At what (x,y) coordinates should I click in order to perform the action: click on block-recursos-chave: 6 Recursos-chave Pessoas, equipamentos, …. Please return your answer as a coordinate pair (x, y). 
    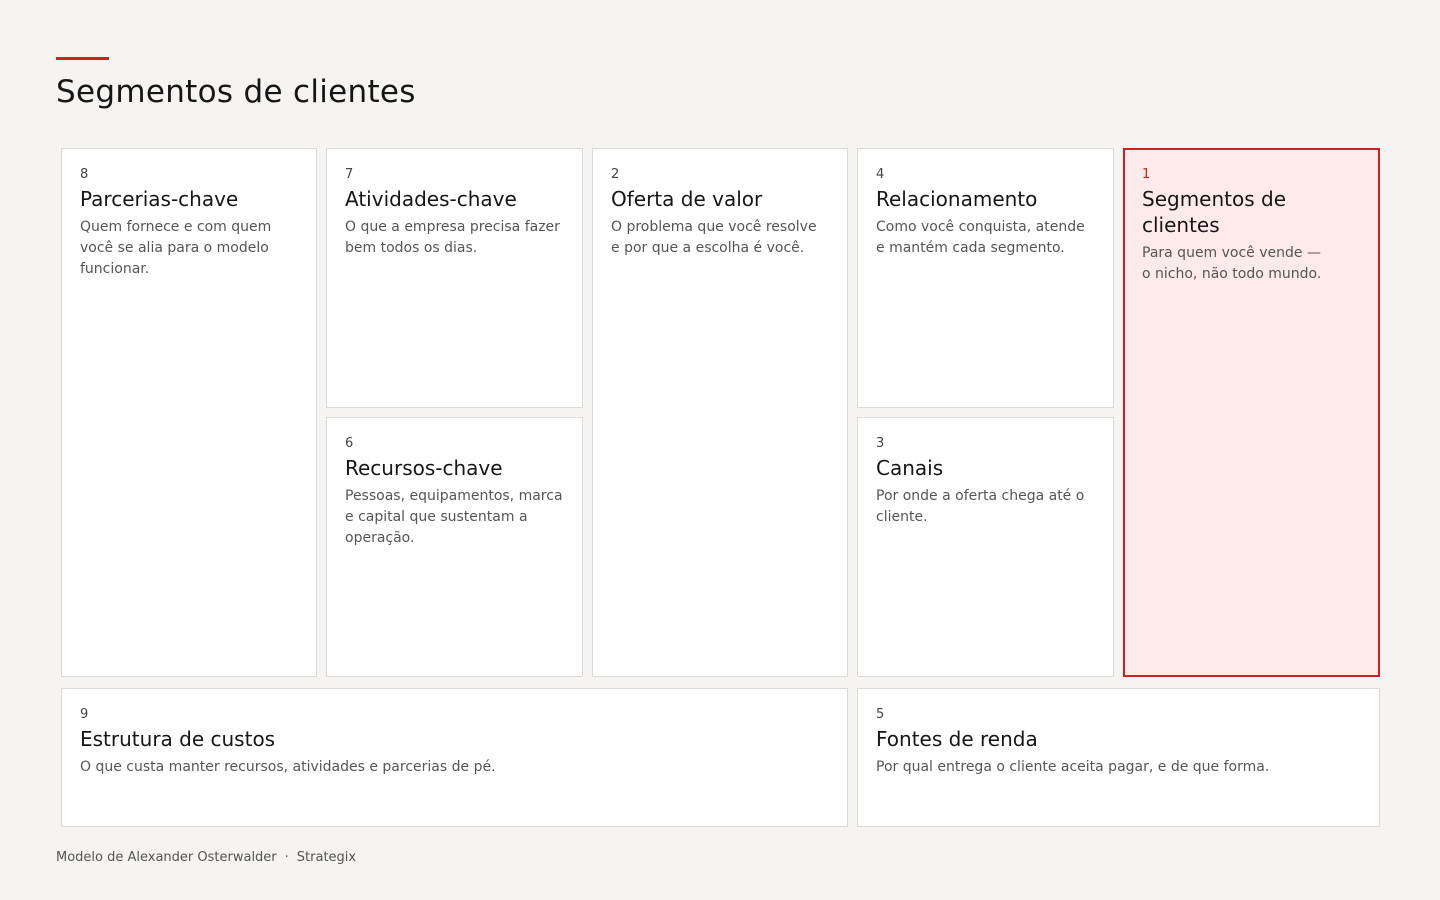
    Looking at the image, I should click on (454, 547).